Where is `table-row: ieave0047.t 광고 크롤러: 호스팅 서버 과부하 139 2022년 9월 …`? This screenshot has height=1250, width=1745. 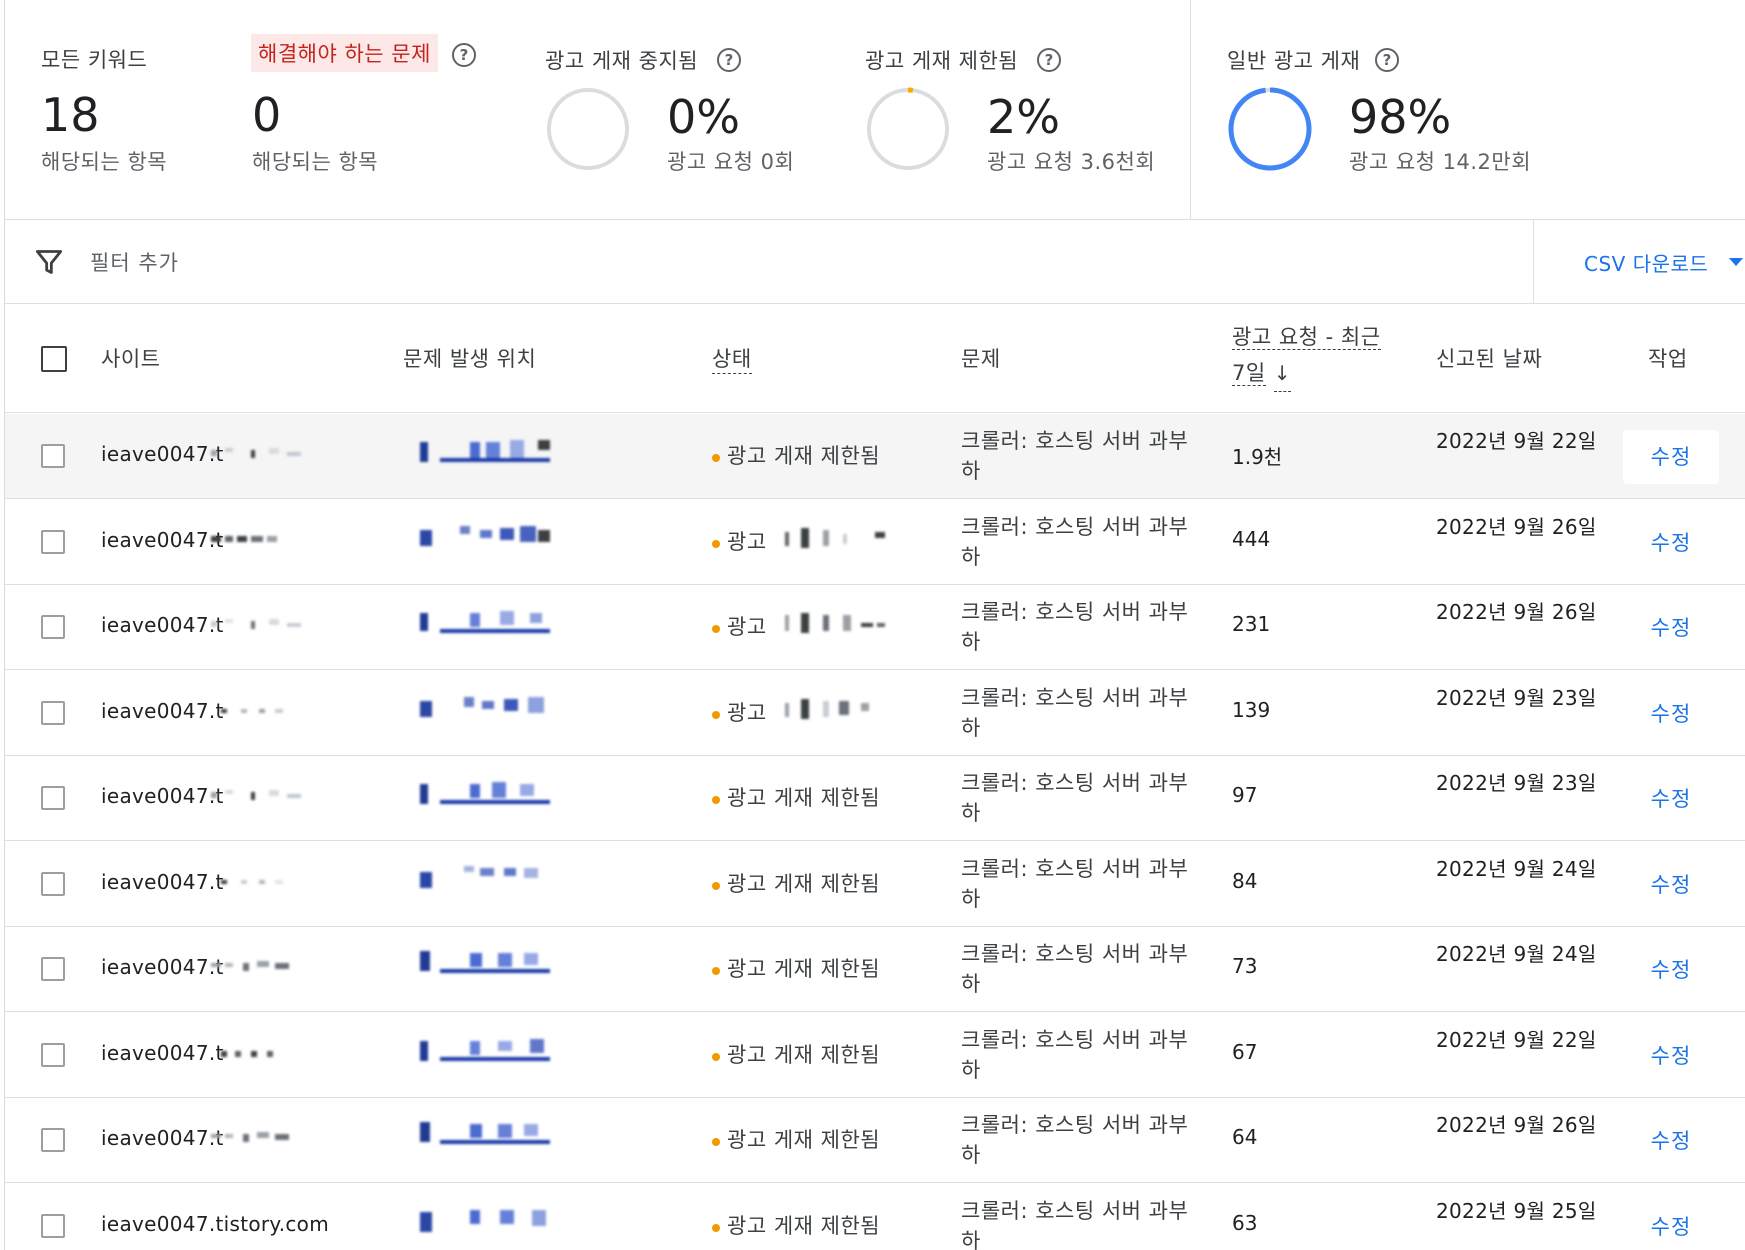
table-row: ieave0047.t 광고 크롤러: 호스팅 서버 과부하 139 2022년 9월 … is located at coordinates (875, 713).